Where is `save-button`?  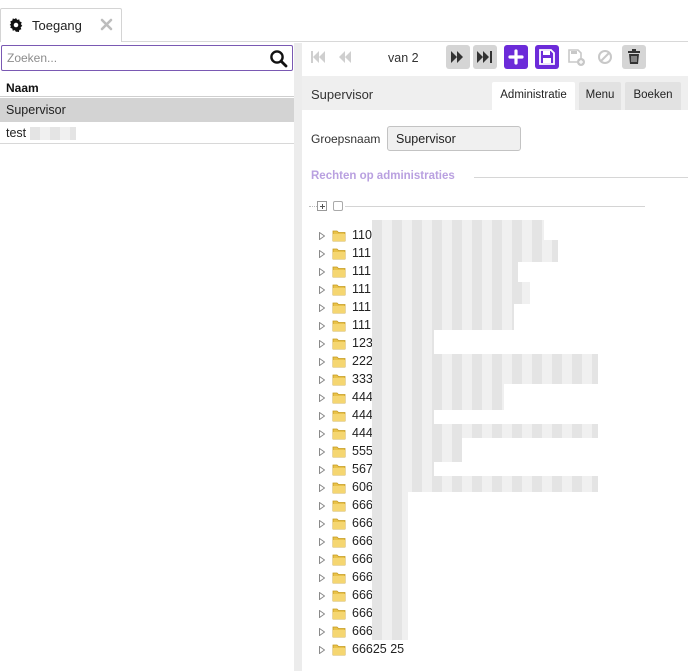 save-button is located at coordinates (547, 57).